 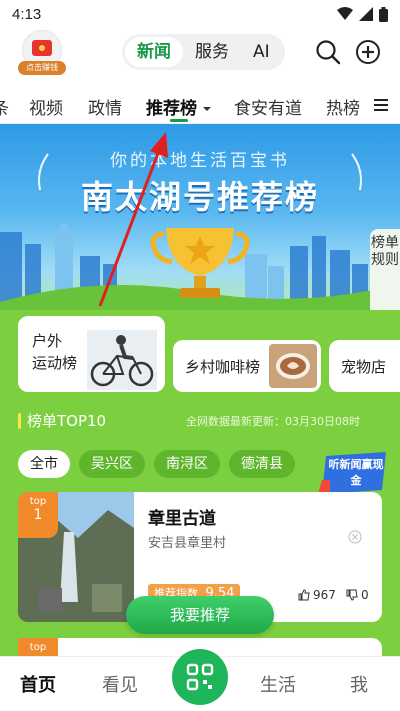 I want to click on tab-food-safety: 食安有道, so click(x=268, y=106).